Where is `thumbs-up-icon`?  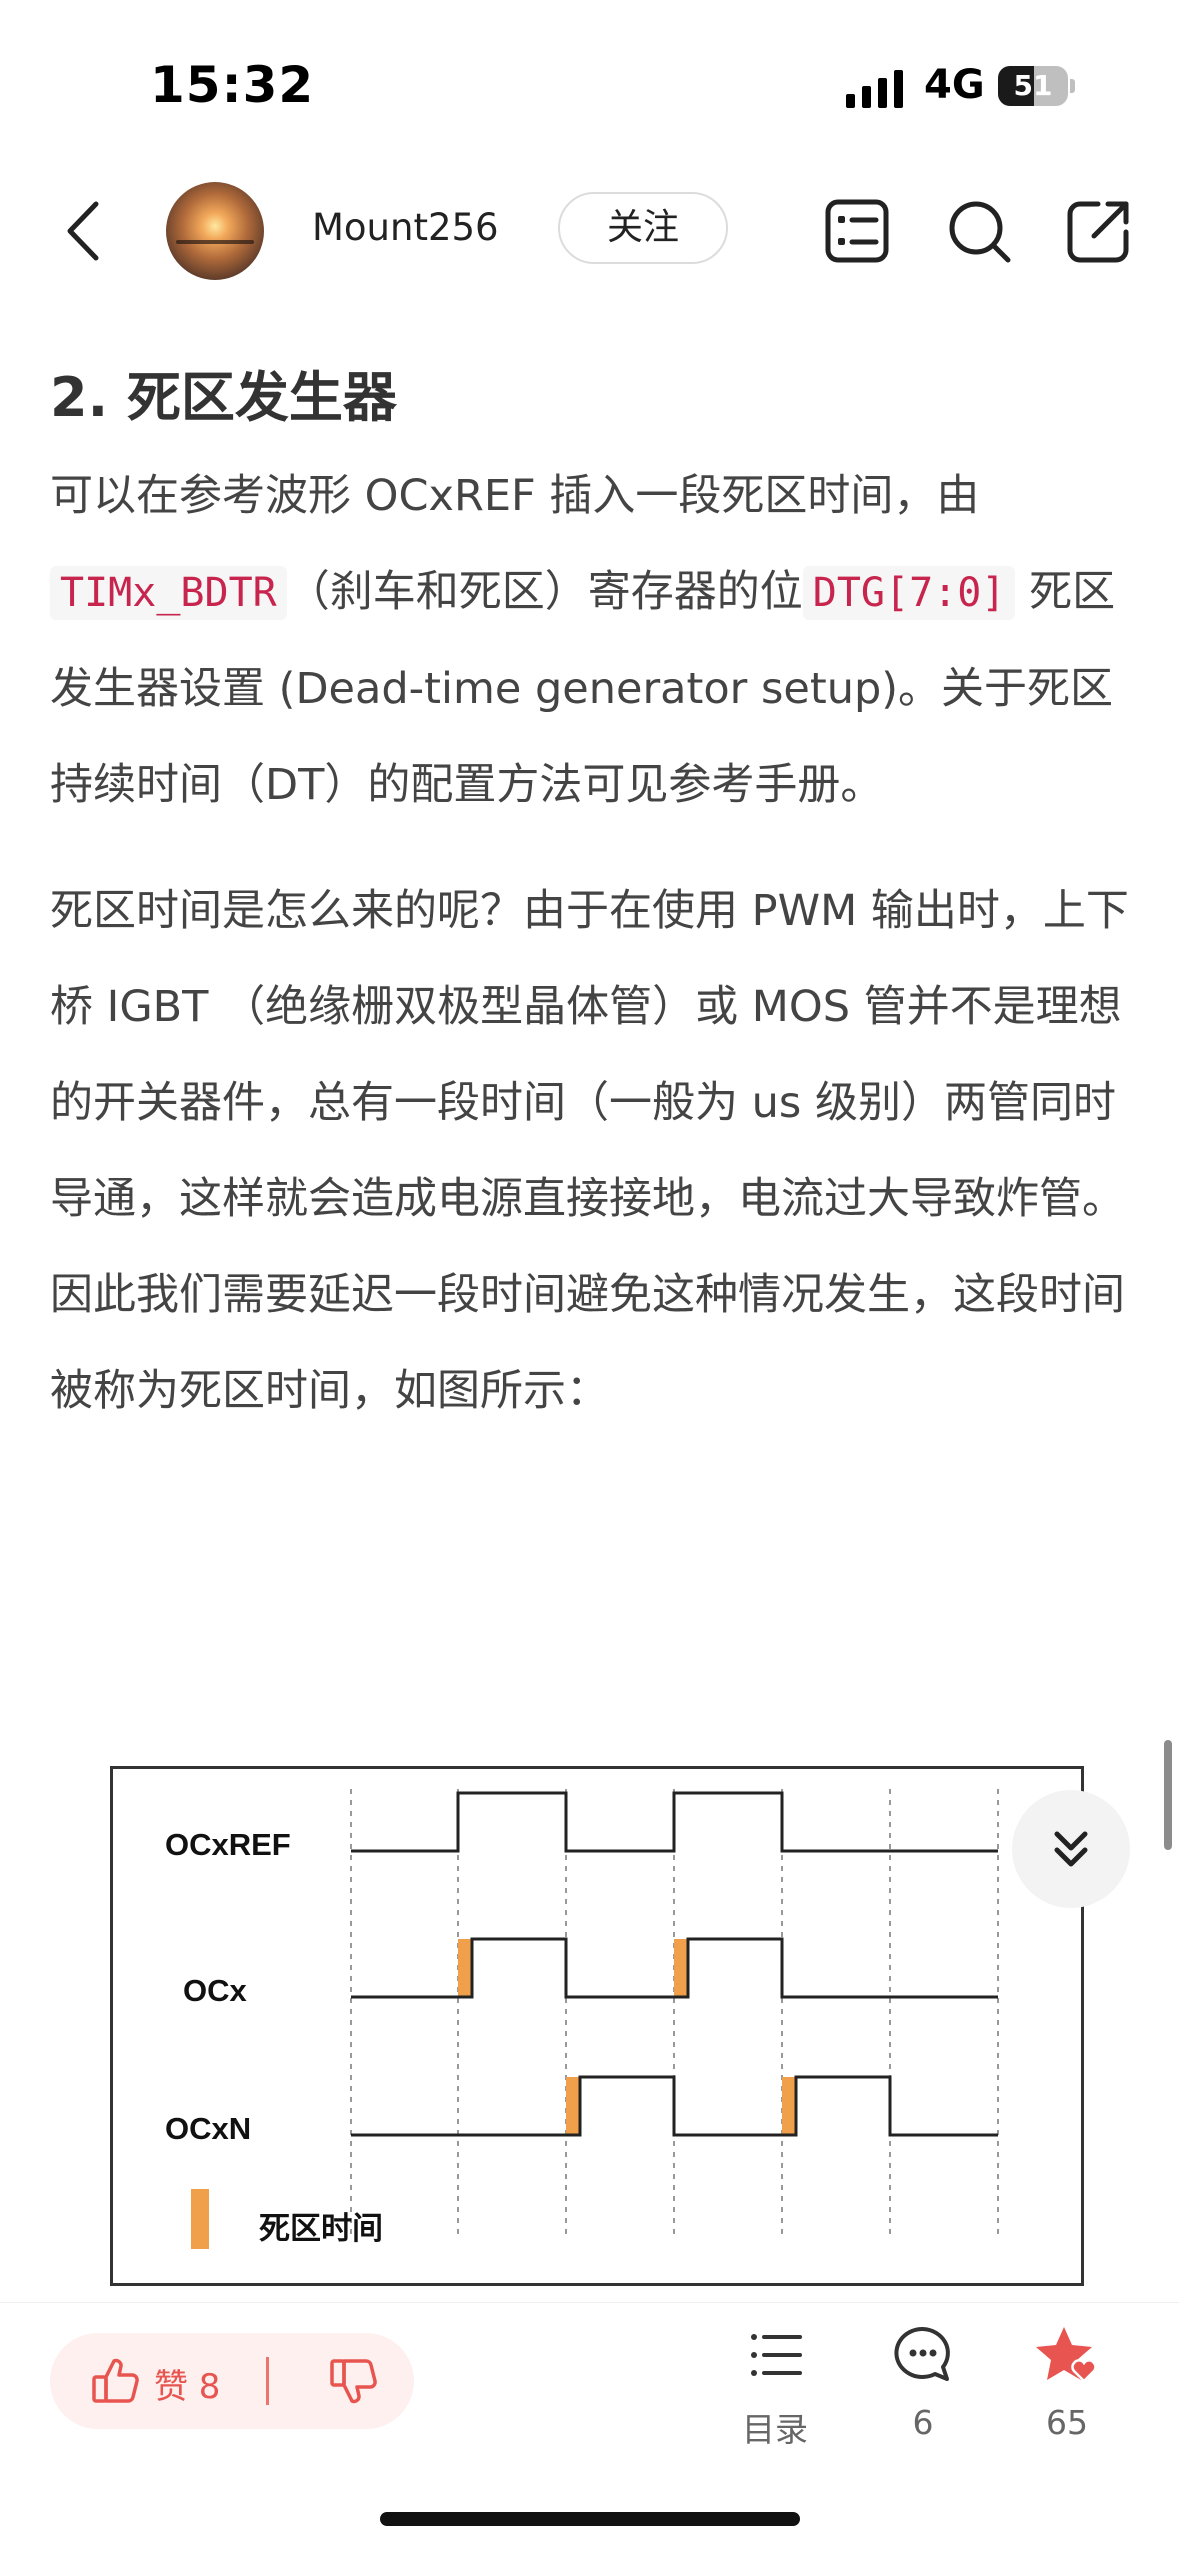 thumbs-up-icon is located at coordinates (115, 2380).